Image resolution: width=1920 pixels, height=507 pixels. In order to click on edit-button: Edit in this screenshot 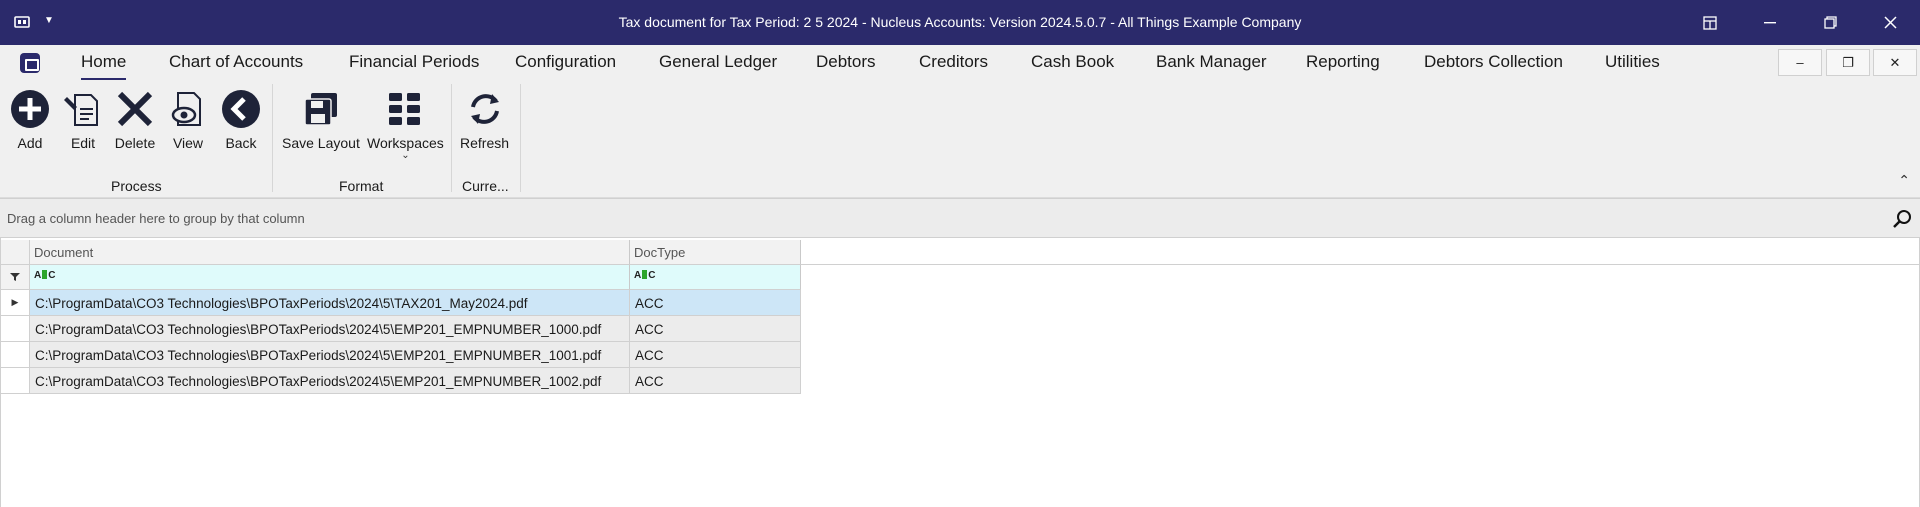, I will do `click(83, 119)`.